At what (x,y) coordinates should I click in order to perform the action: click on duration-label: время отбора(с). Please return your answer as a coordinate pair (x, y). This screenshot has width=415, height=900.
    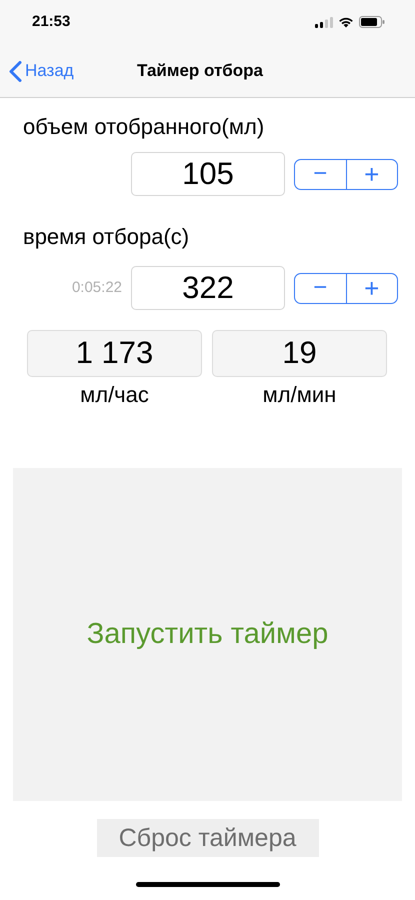
    Looking at the image, I should click on (106, 237).